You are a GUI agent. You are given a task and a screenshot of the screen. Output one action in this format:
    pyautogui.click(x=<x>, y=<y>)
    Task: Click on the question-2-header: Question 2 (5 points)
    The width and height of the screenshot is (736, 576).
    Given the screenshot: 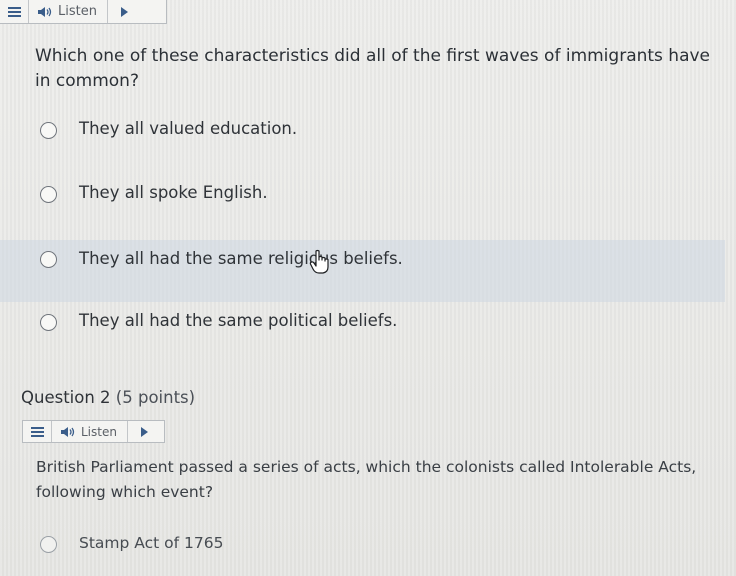 What is the action you would take?
    pyautogui.click(x=108, y=397)
    